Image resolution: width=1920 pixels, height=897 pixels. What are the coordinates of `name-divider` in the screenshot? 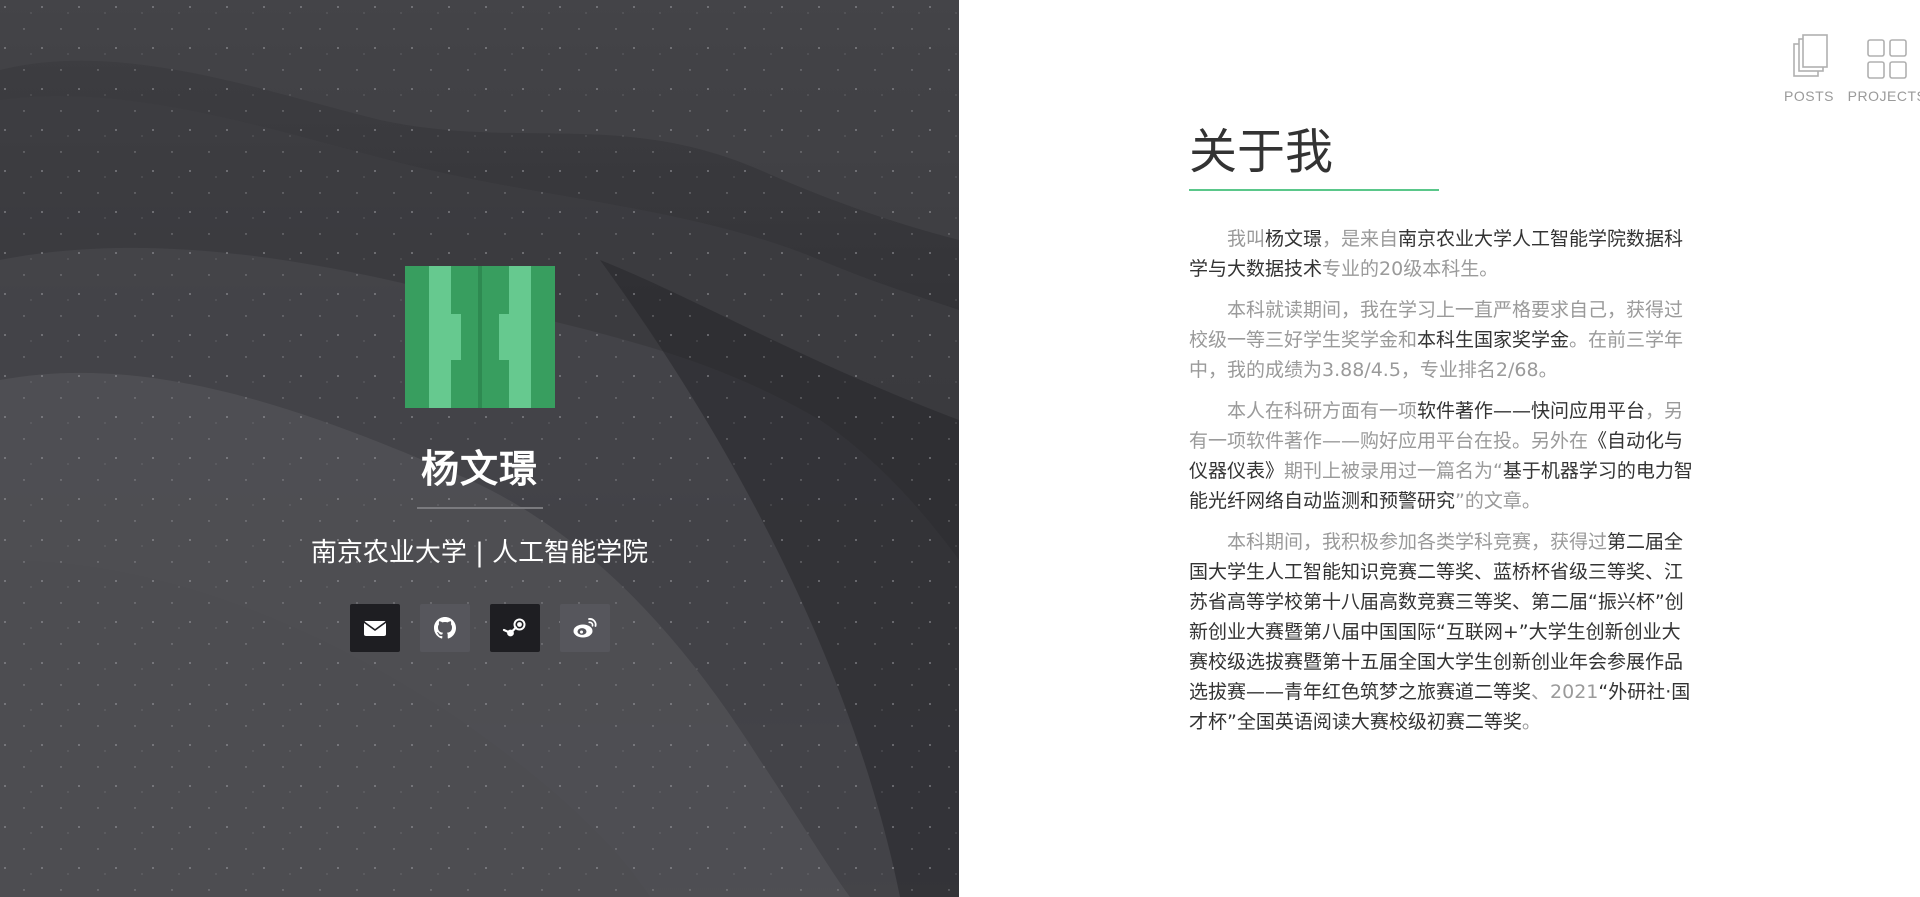 It's located at (480, 508).